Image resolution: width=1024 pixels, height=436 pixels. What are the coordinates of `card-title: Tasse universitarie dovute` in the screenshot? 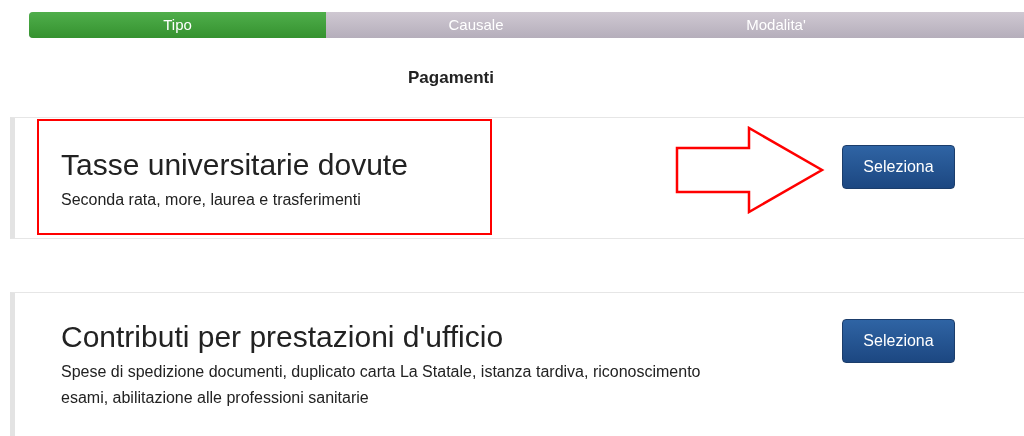 It's located at (235, 165).